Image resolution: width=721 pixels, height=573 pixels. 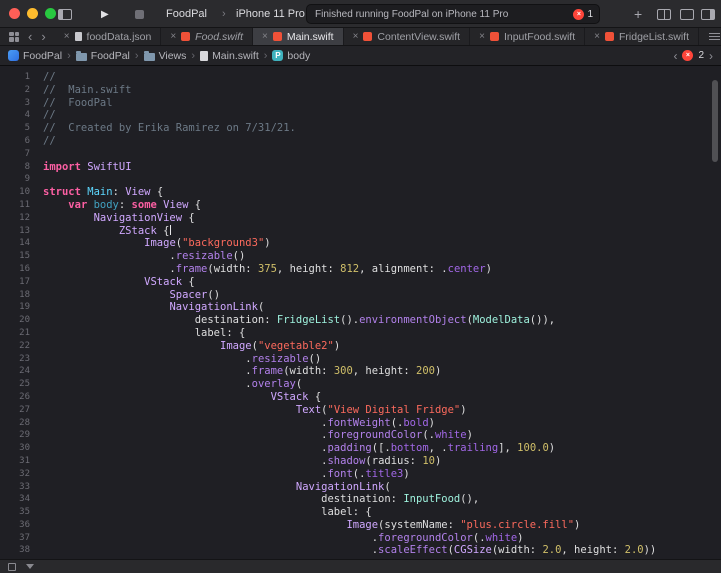 What do you see at coordinates (360, 384) in the screenshot?
I see `code-line: 25 .overlay(` at bounding box center [360, 384].